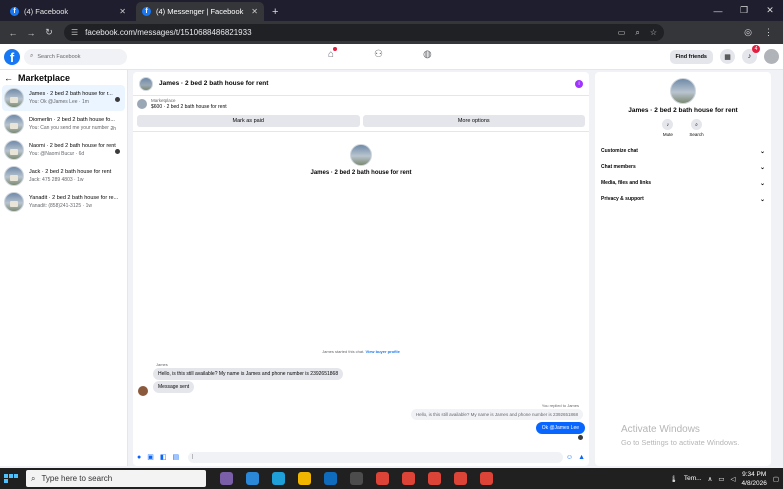  I want to click on details-avatar, so click(683, 91).